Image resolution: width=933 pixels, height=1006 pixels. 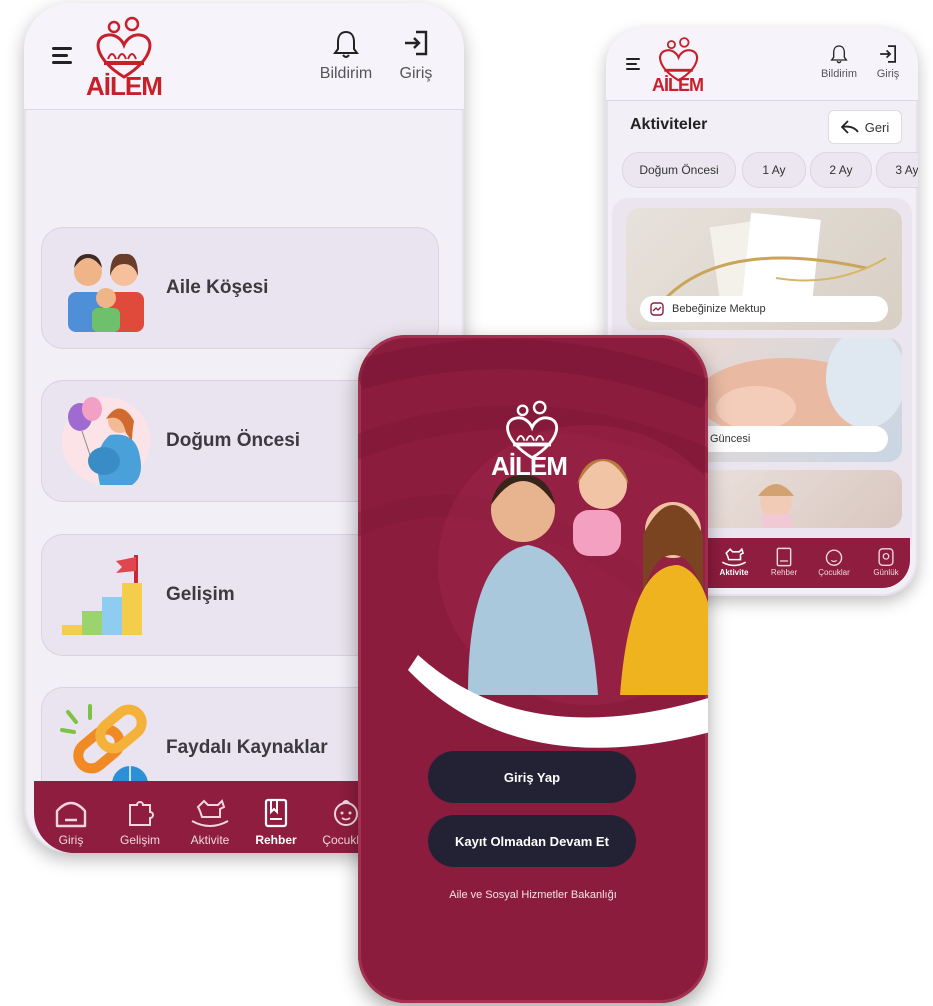 I want to click on chip-3-ay: 3 Ay, so click(x=897, y=170).